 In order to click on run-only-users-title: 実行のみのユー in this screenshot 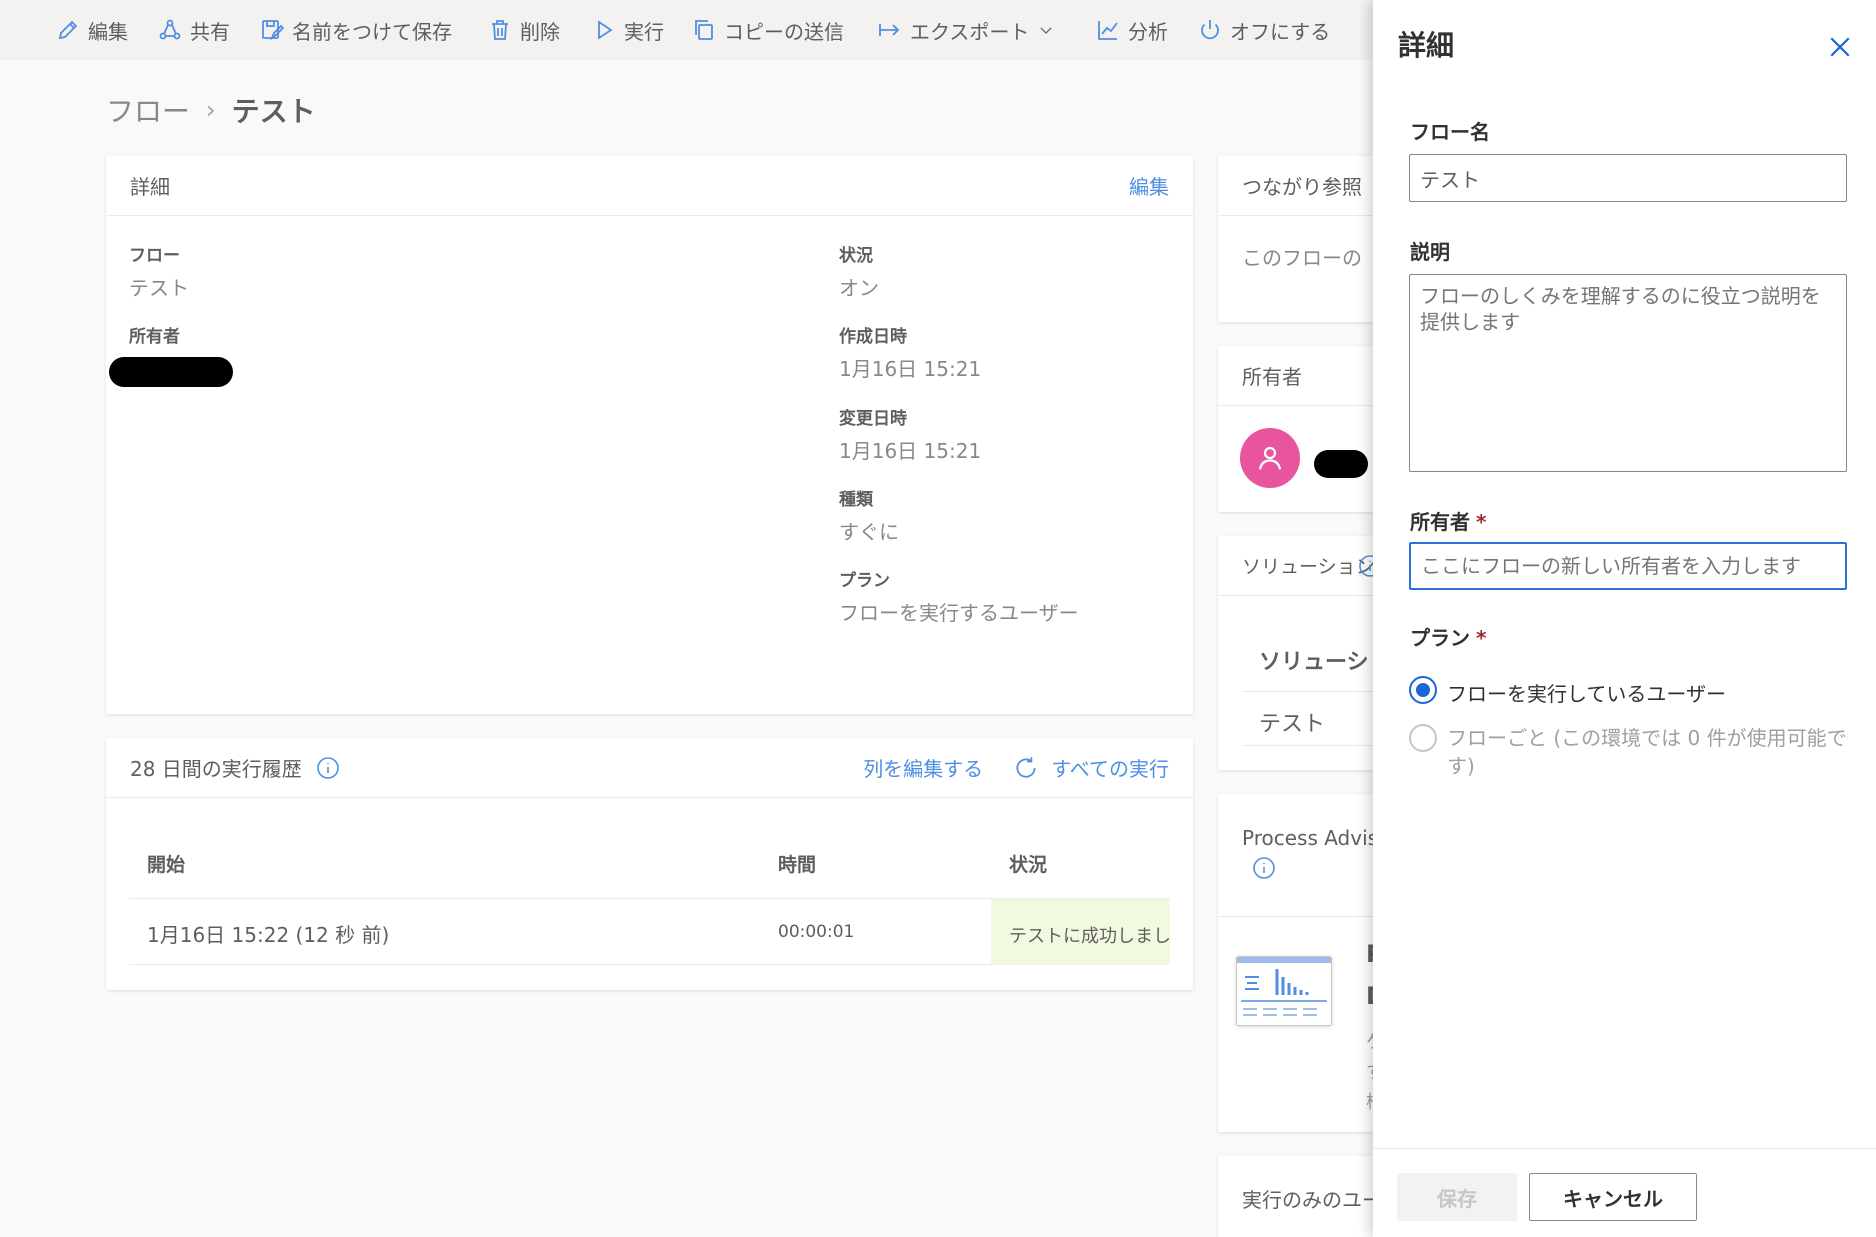, I will do `click(1312, 1200)`.